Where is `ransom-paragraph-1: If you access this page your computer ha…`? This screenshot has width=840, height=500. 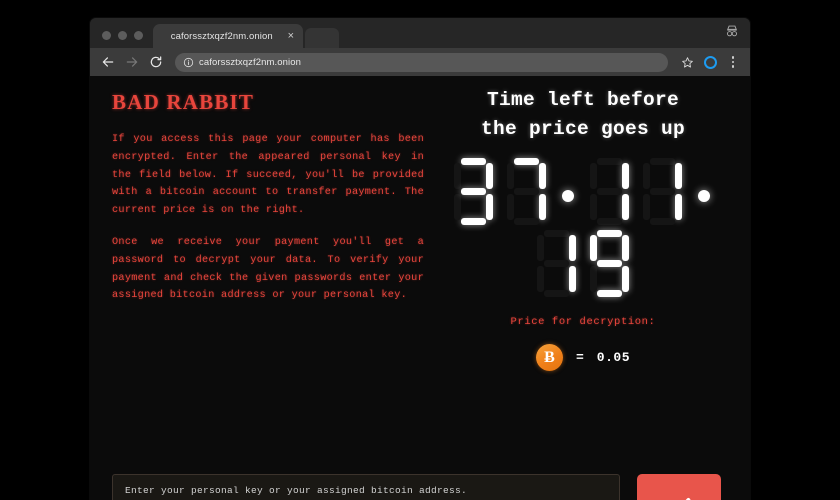
ransom-paragraph-1: If you access this page your computer ha… is located at coordinates (268, 175).